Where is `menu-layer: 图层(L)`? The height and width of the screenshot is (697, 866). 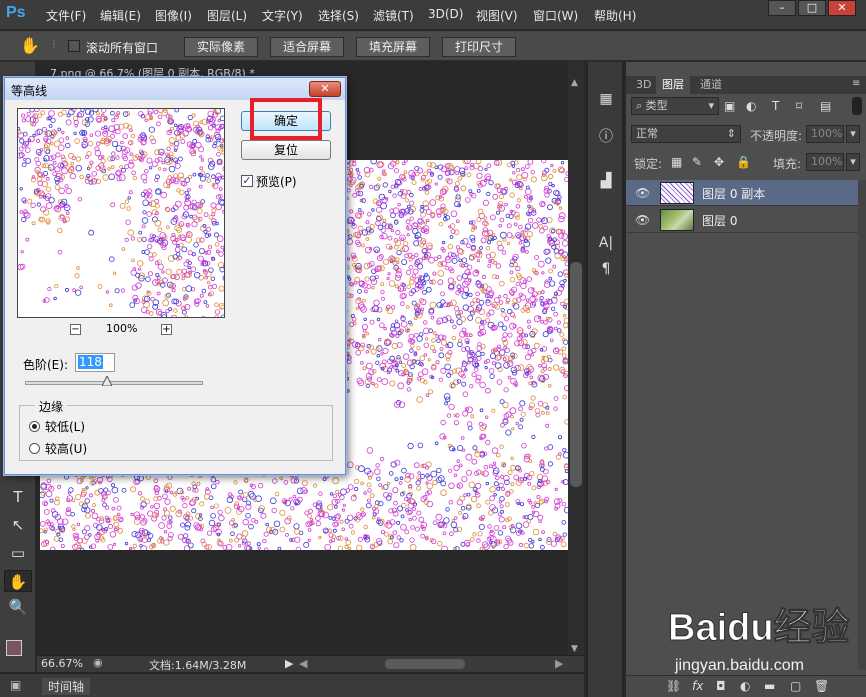
menu-layer: 图层(L) is located at coordinates (227, 15).